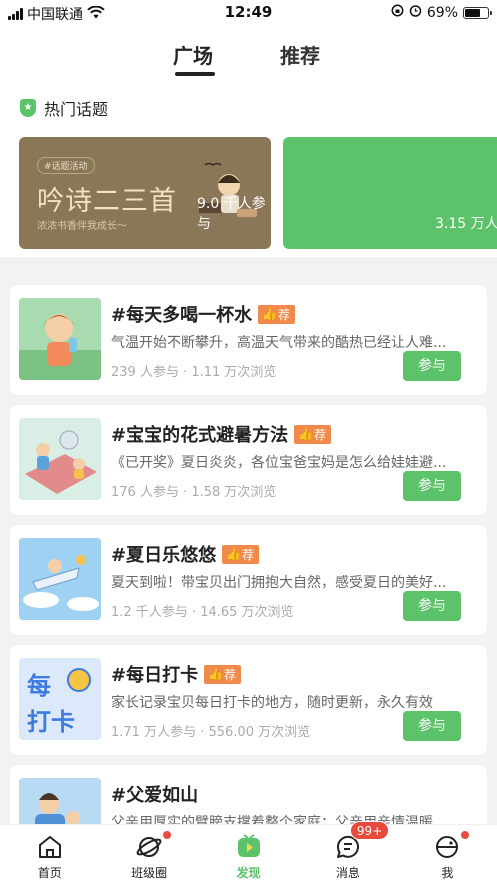  I want to click on tab-label: 消息, so click(347, 873).